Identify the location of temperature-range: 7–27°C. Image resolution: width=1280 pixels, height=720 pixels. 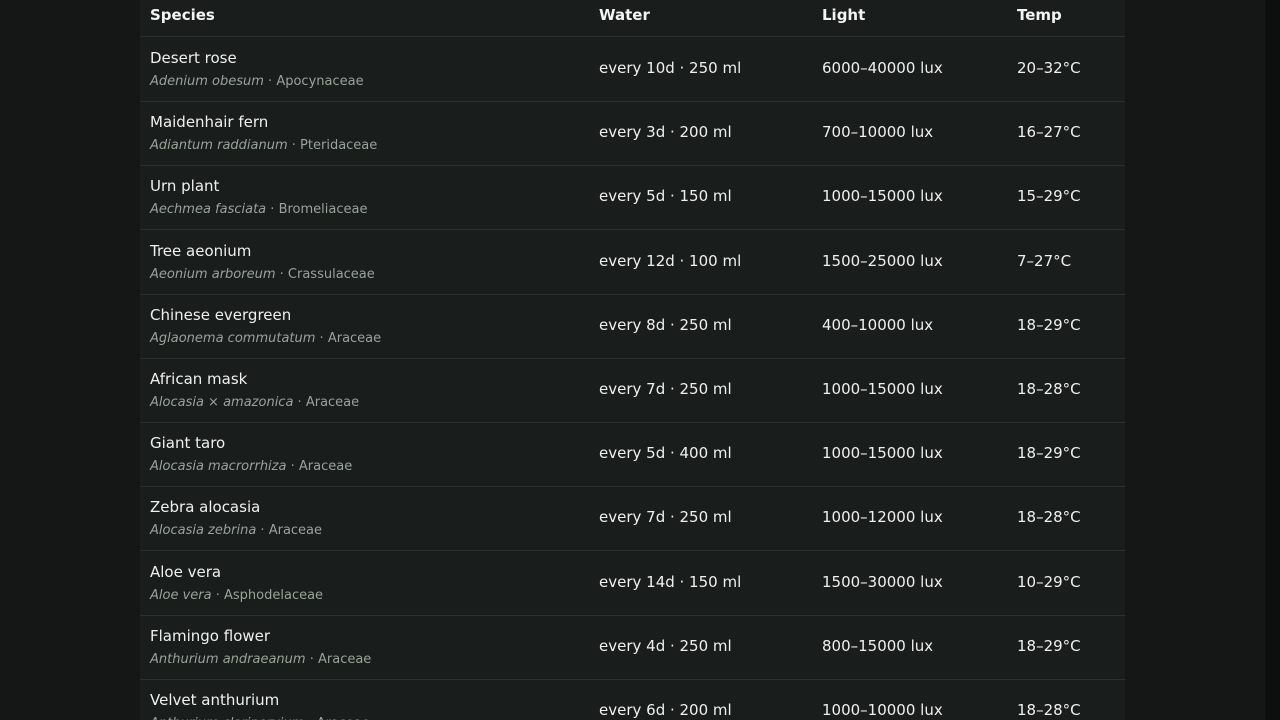
(1044, 260).